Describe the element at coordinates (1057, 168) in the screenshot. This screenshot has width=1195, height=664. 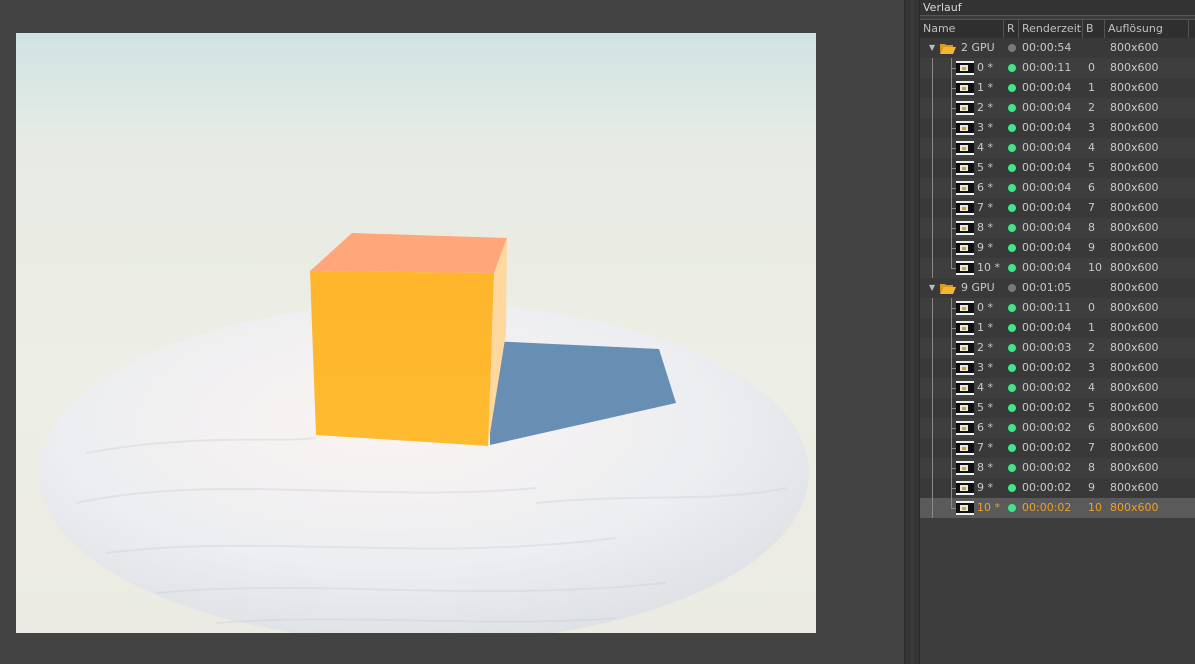
I see `history-item-row: 5 * 00:00:04 5 800x600` at that location.